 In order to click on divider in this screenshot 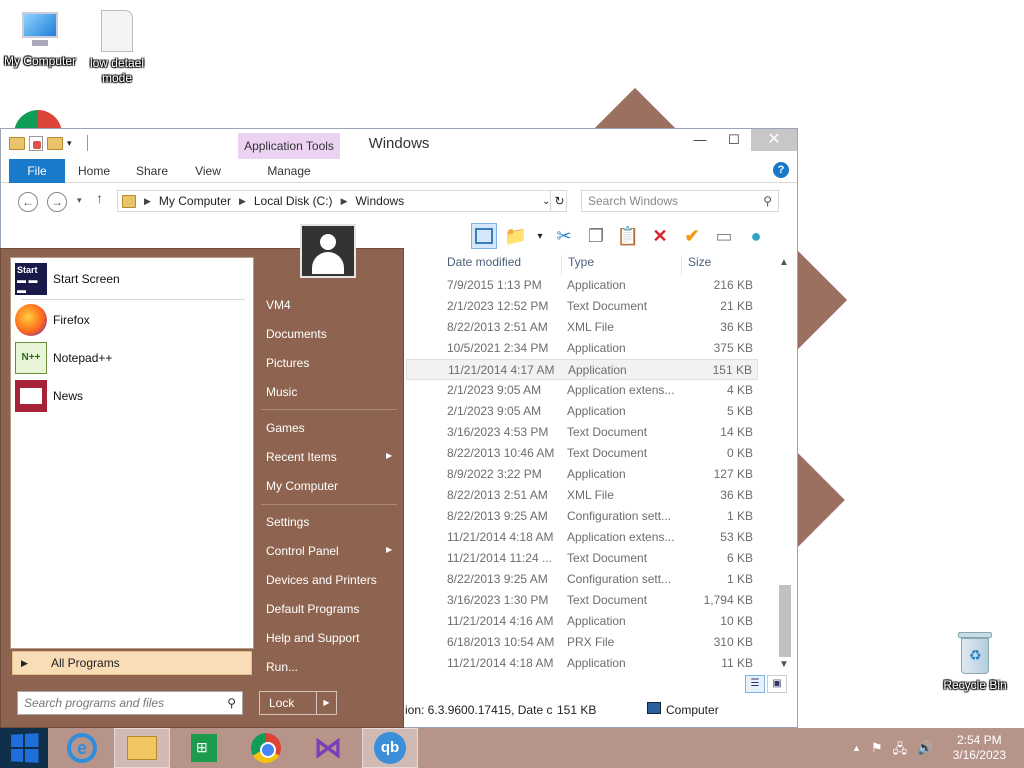, I will do `click(329, 504)`.